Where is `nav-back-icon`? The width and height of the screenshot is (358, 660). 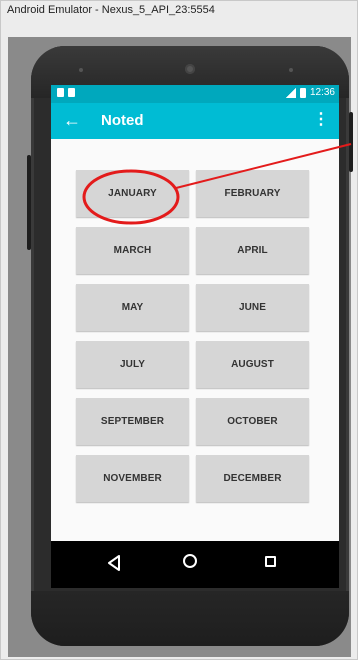
nav-back-icon is located at coordinates (114, 563).